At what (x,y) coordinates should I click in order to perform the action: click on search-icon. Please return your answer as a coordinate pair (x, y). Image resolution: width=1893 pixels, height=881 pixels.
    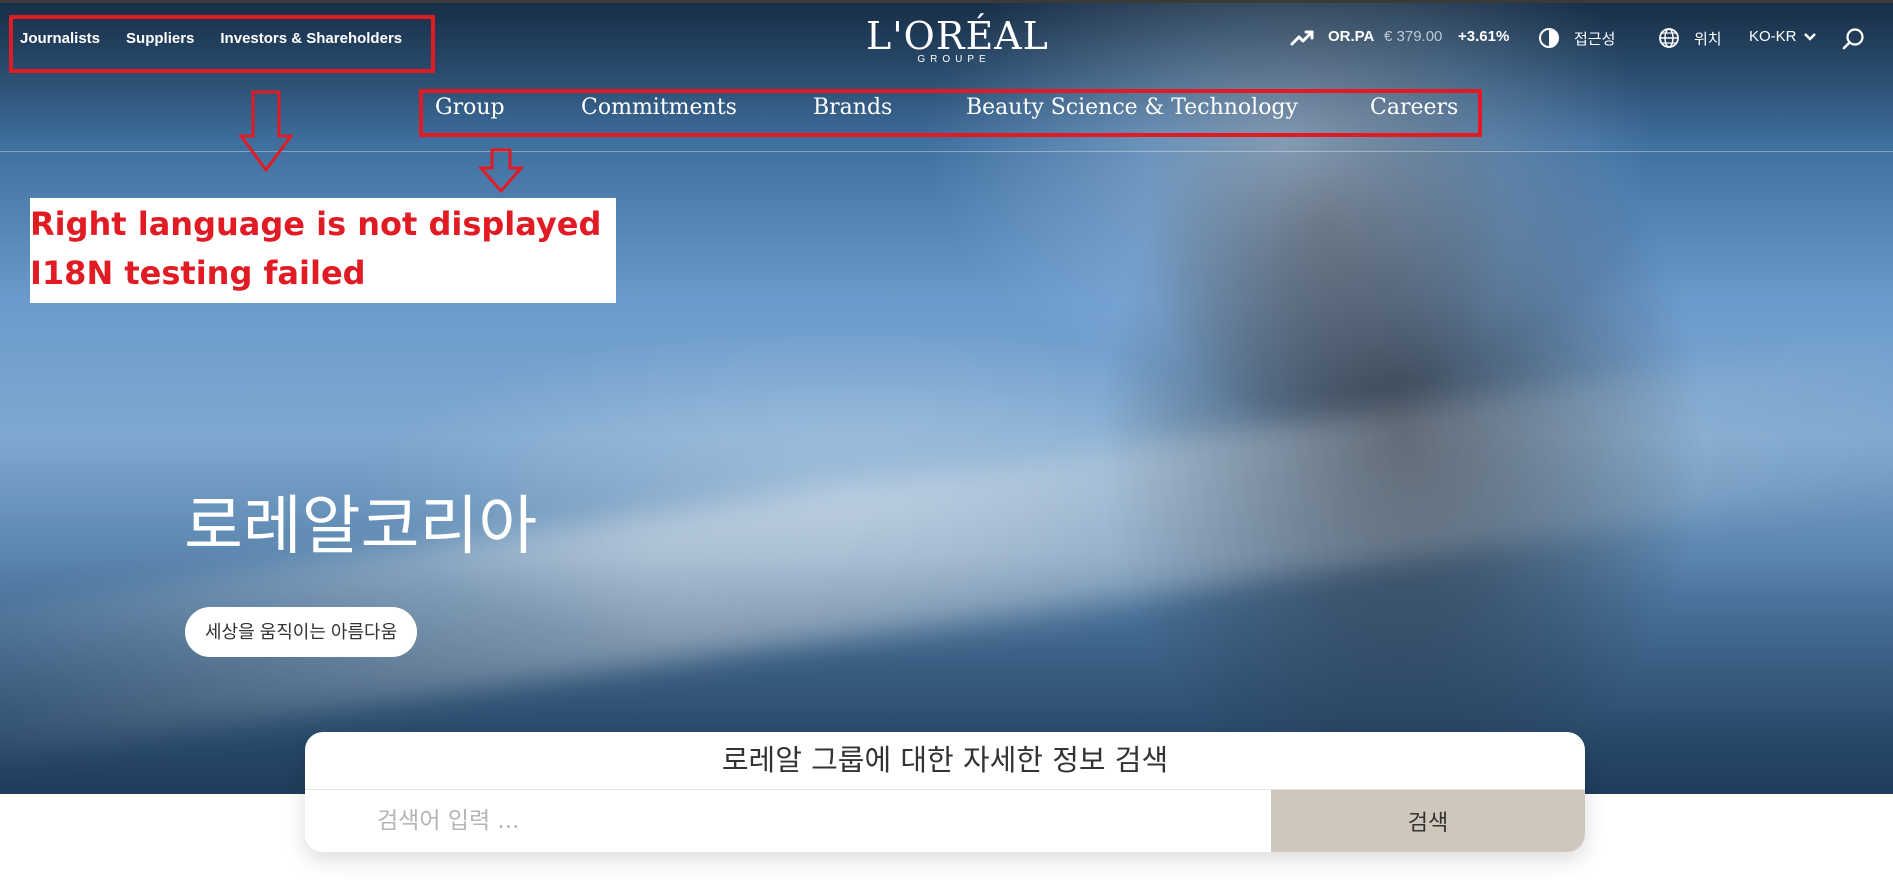
    Looking at the image, I should click on (1853, 39).